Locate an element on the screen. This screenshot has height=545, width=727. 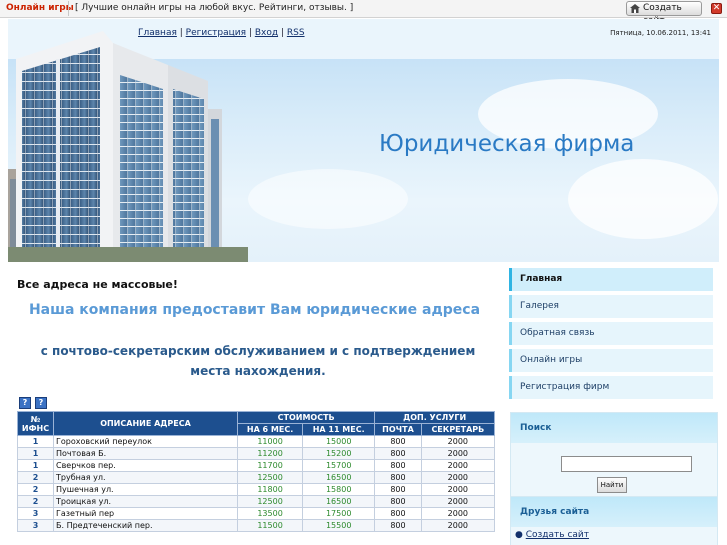
cell-price-6m: 11800 is located at coordinates (270, 489).